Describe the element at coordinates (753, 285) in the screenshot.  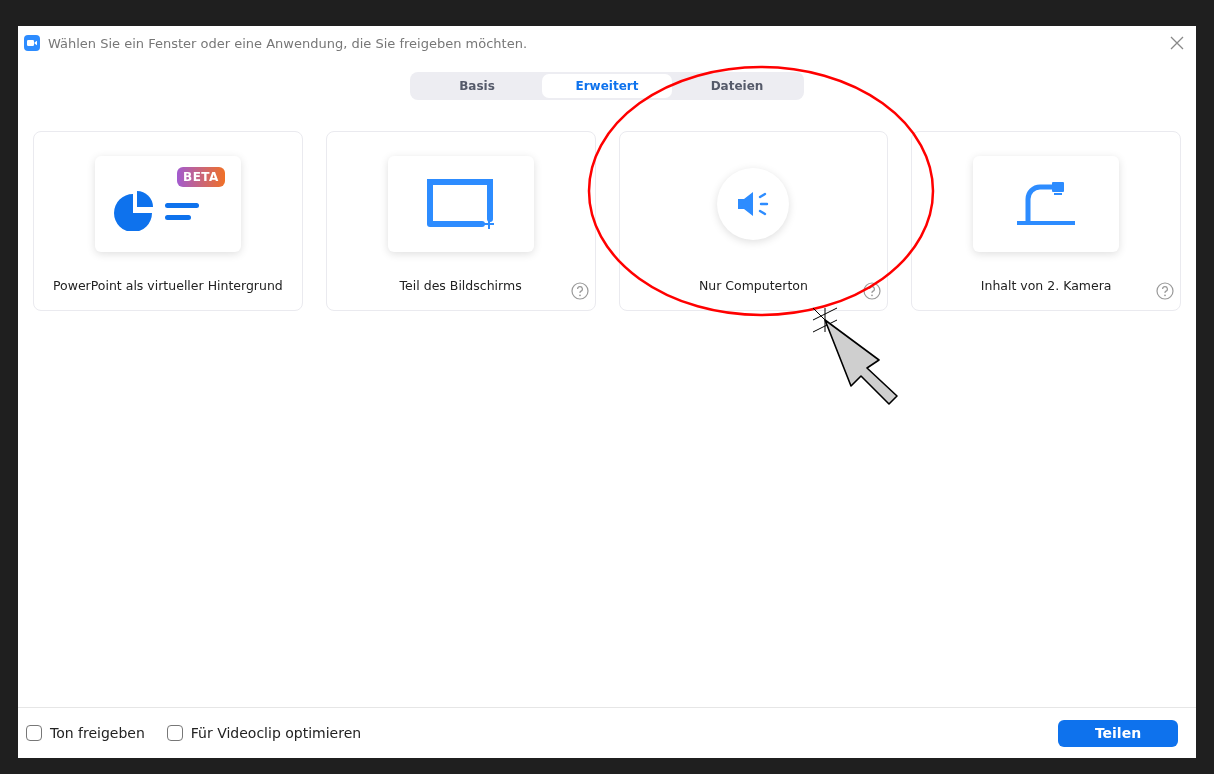
I see `option-label: Nur Computerton` at that location.